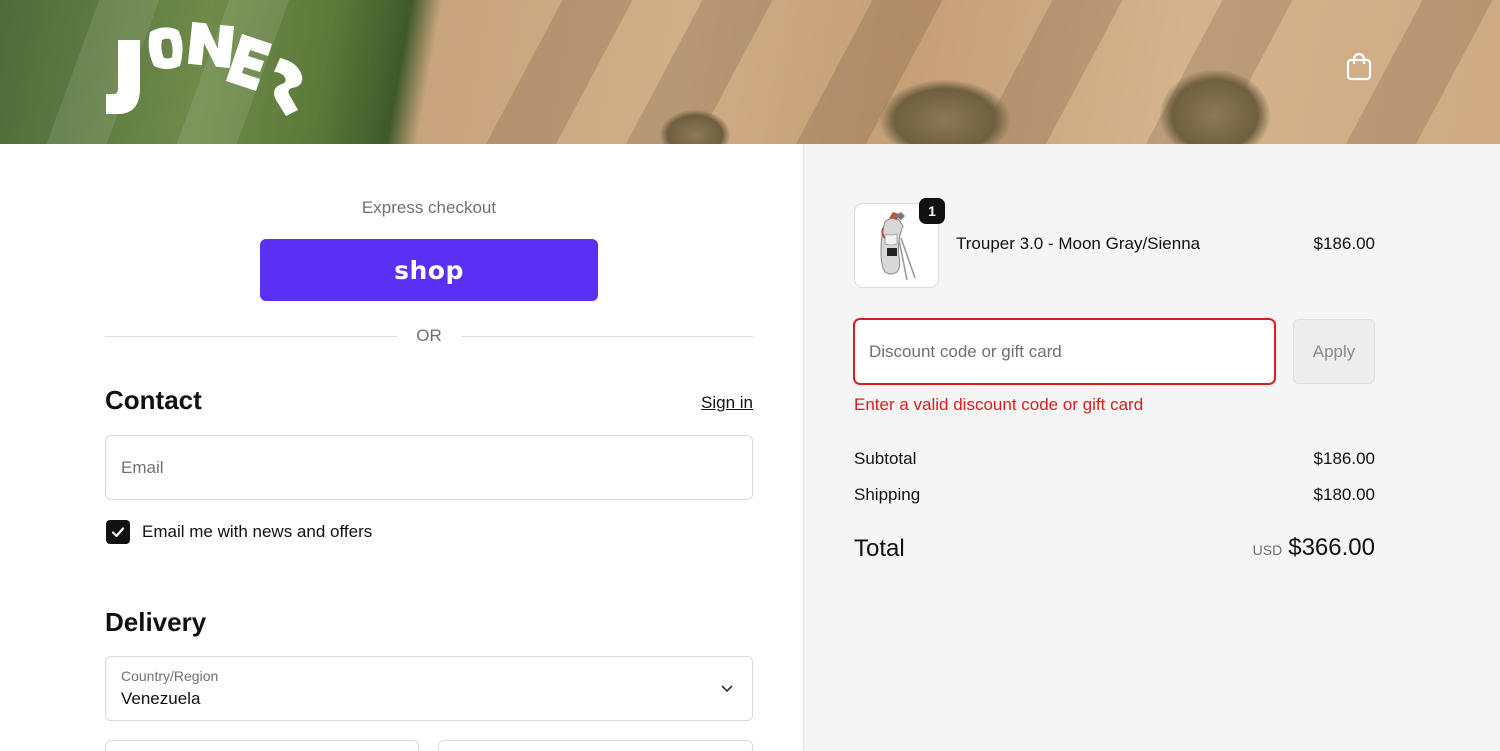 This screenshot has height=751, width=1500. What do you see at coordinates (607, 336) in the screenshot?
I see `divider-line` at bounding box center [607, 336].